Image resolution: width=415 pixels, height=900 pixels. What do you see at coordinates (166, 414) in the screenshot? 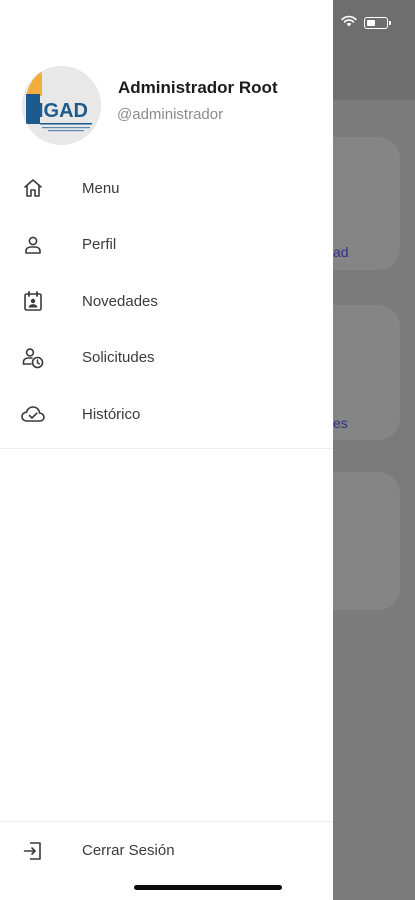
I see `menu-item-historico: Histórico` at bounding box center [166, 414].